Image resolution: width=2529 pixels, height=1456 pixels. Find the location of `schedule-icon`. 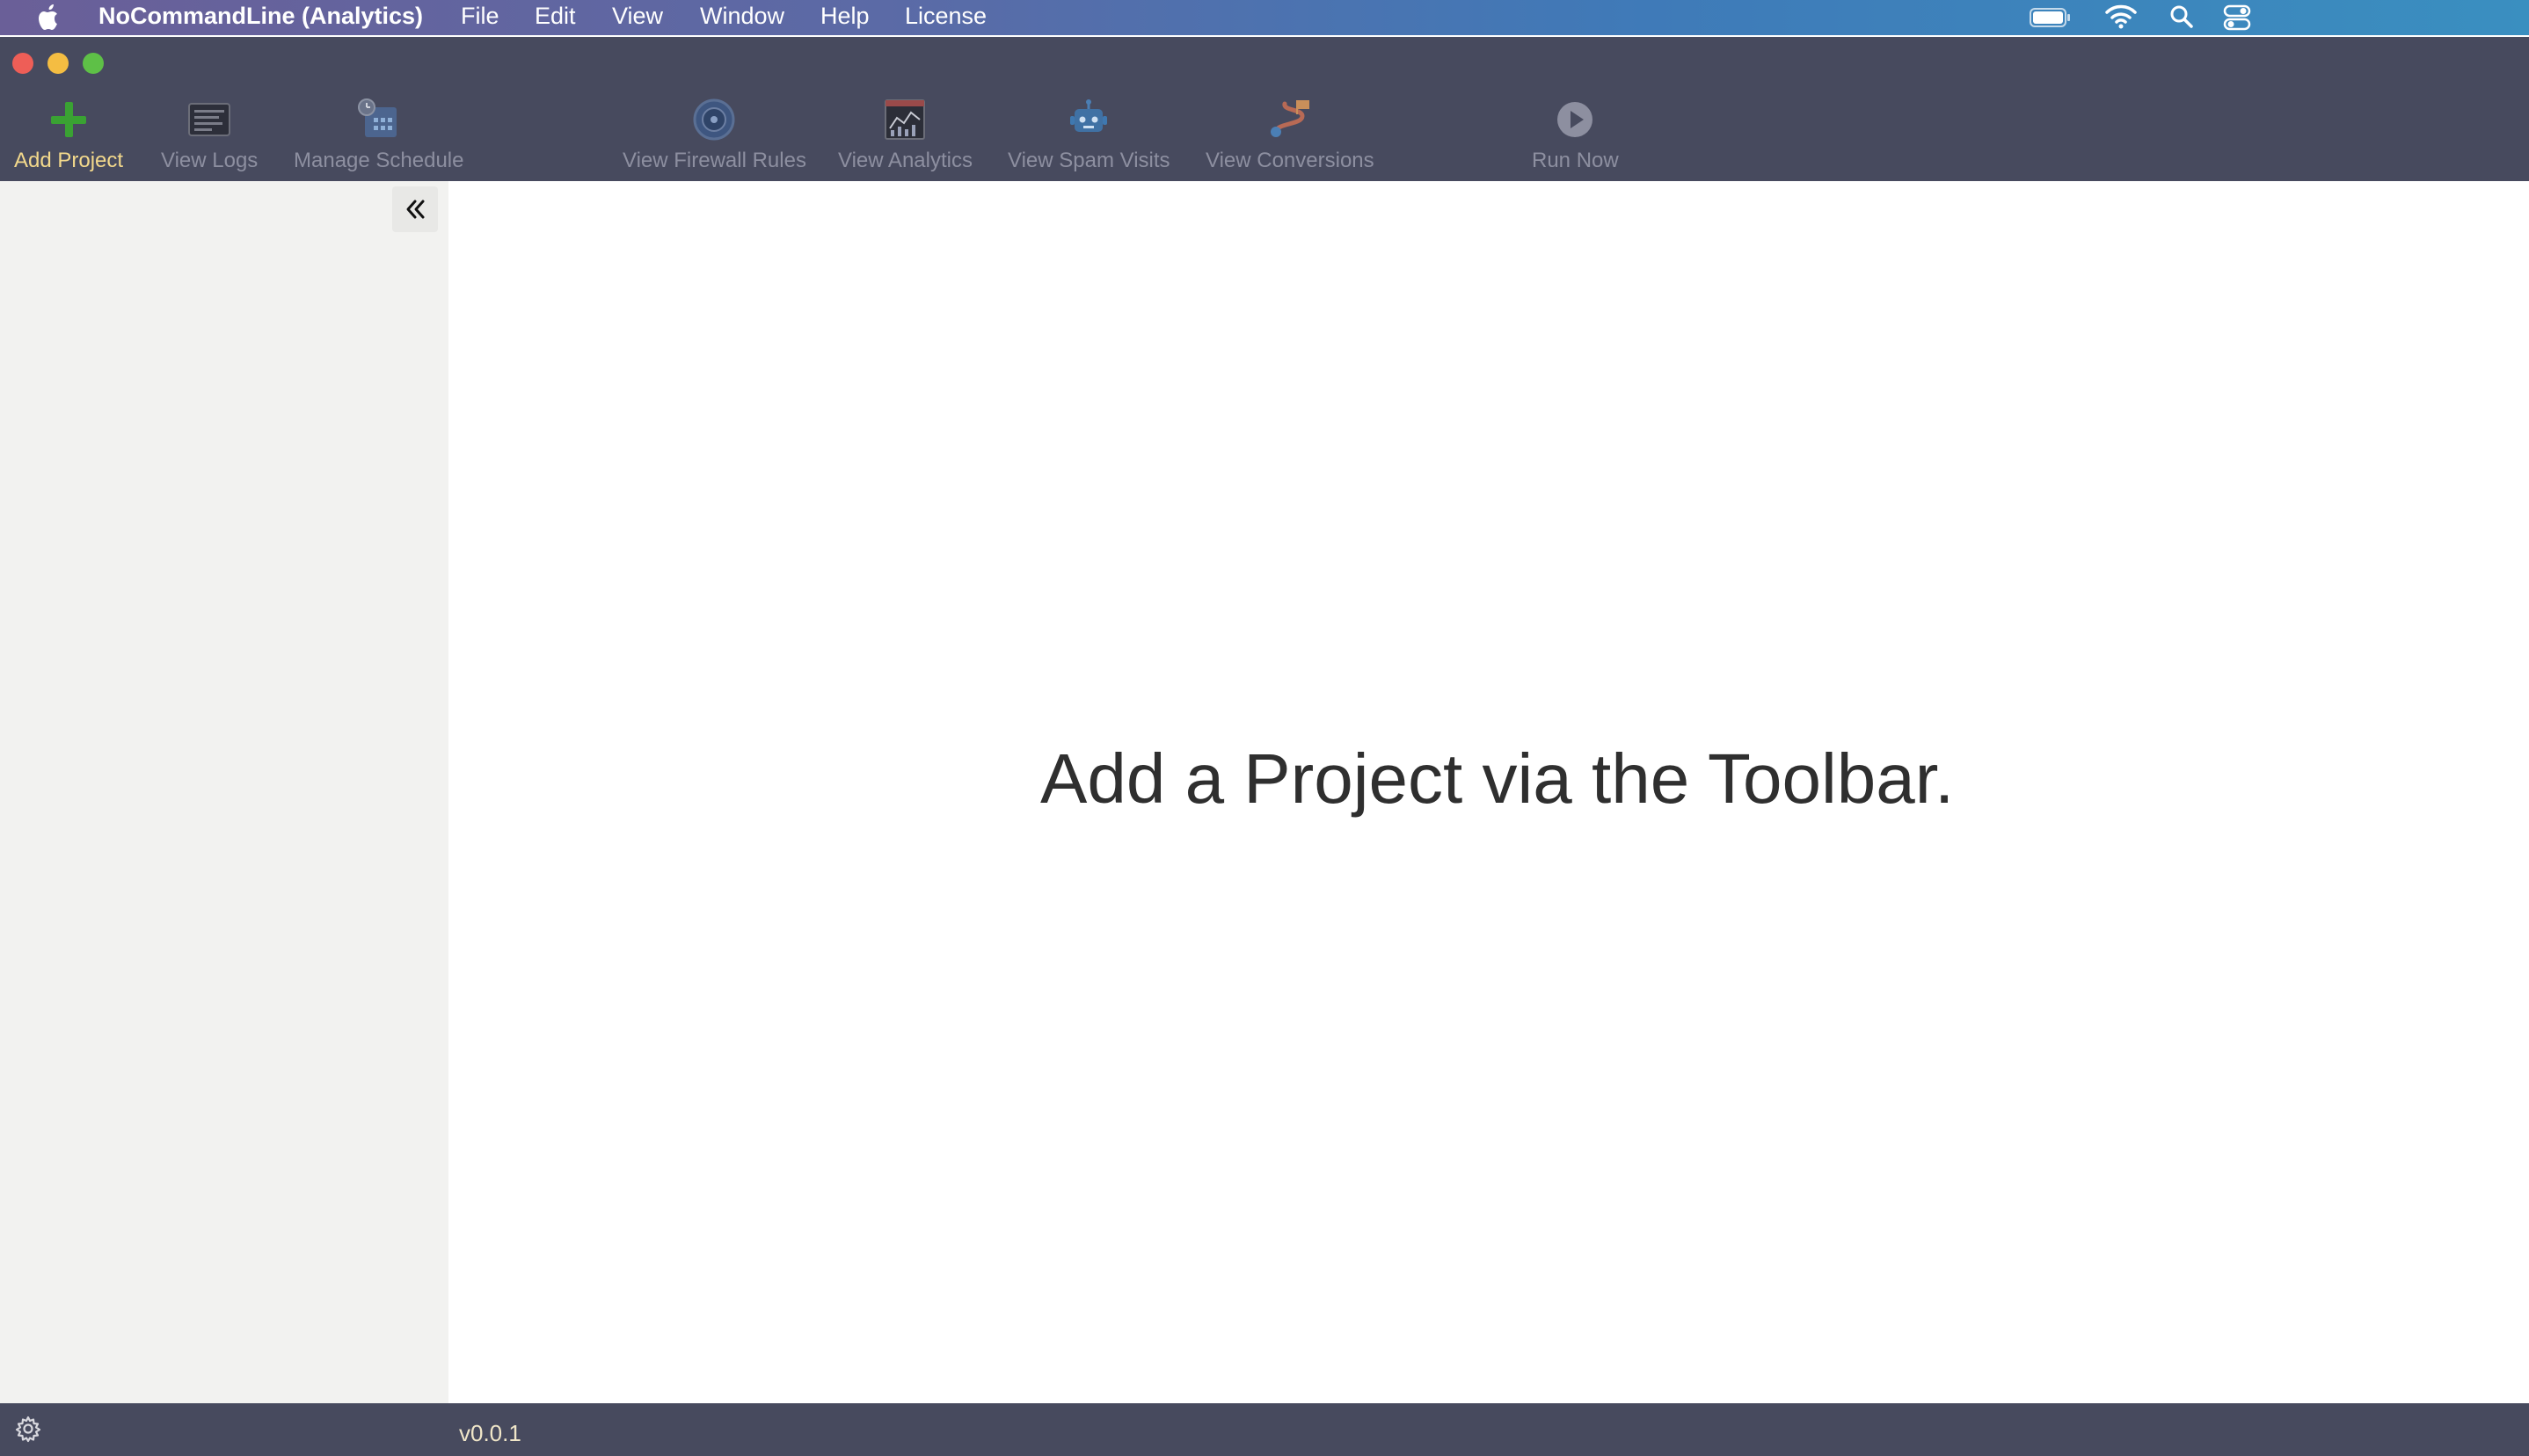

schedule-icon is located at coordinates (377, 118).